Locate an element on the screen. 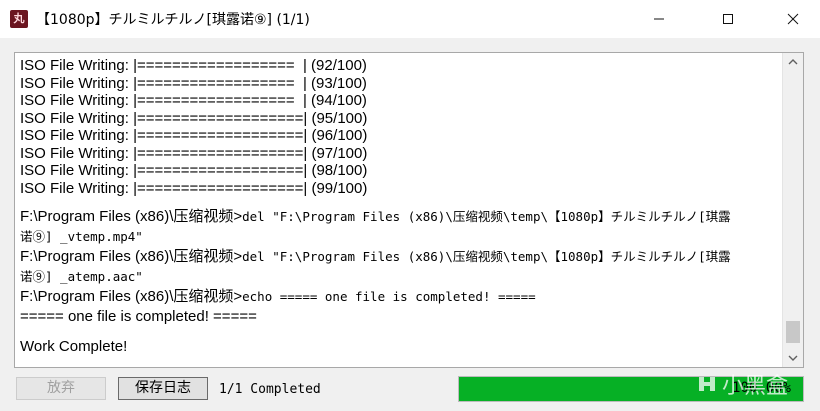 Image resolution: width=820 pixels, height=411 pixels. console-echo-output: ===== one file is completed! ===== is located at coordinates (138, 316).